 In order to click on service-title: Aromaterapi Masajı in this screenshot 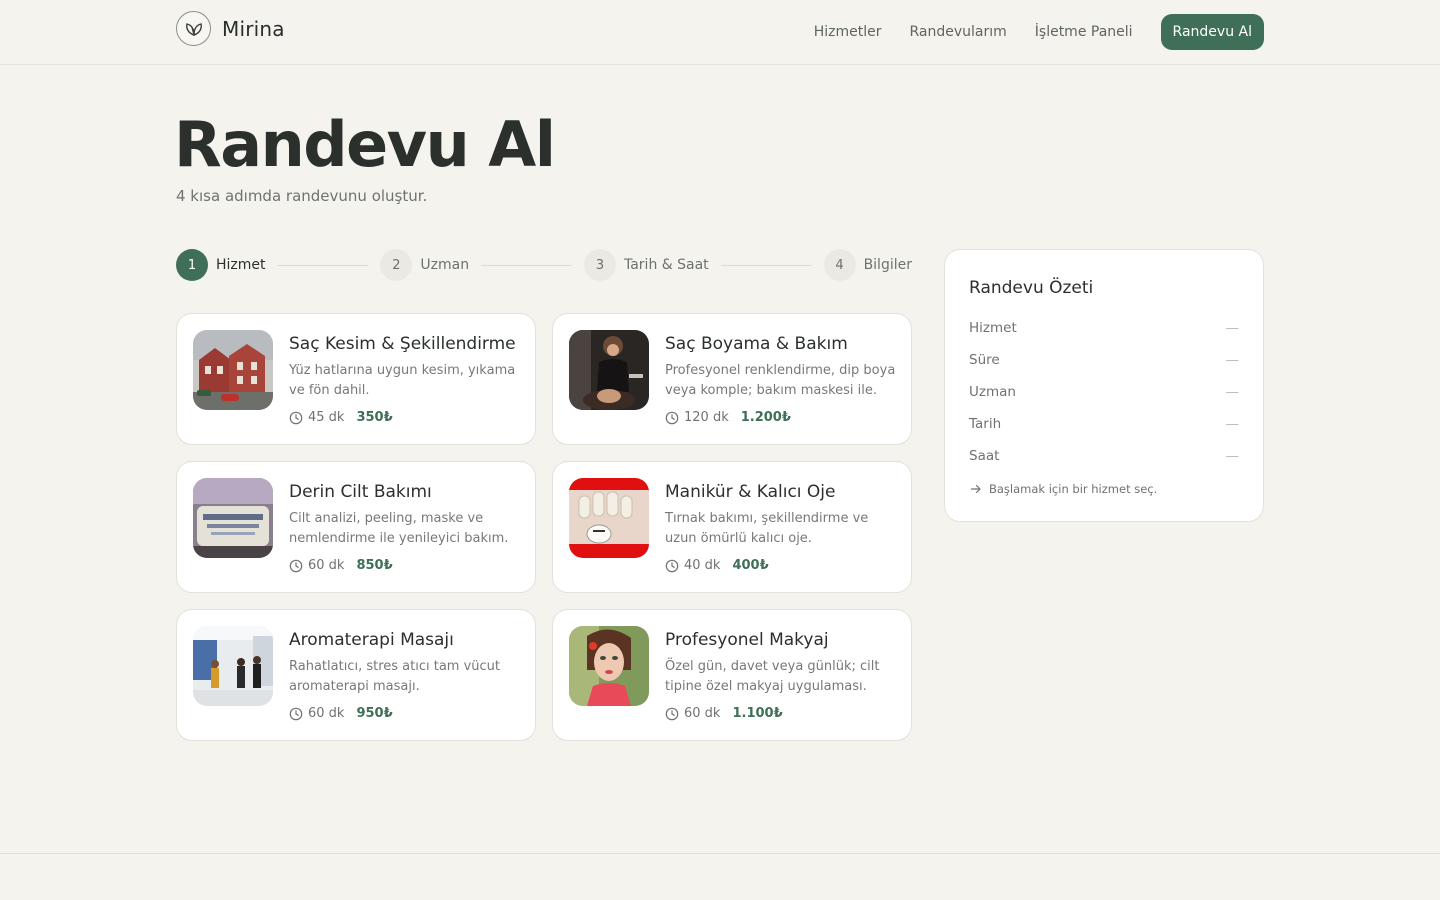, I will do `click(371, 640)`.